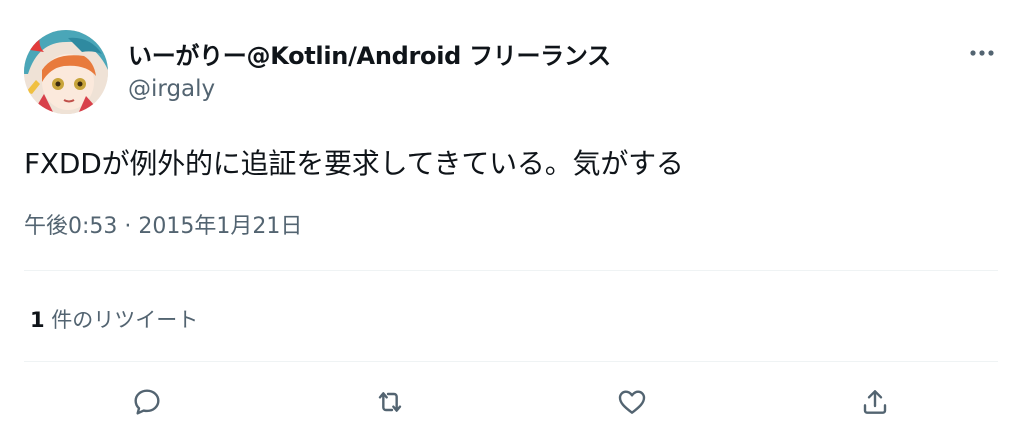 The image size is (1024, 440). I want to click on share-button, so click(875, 402).